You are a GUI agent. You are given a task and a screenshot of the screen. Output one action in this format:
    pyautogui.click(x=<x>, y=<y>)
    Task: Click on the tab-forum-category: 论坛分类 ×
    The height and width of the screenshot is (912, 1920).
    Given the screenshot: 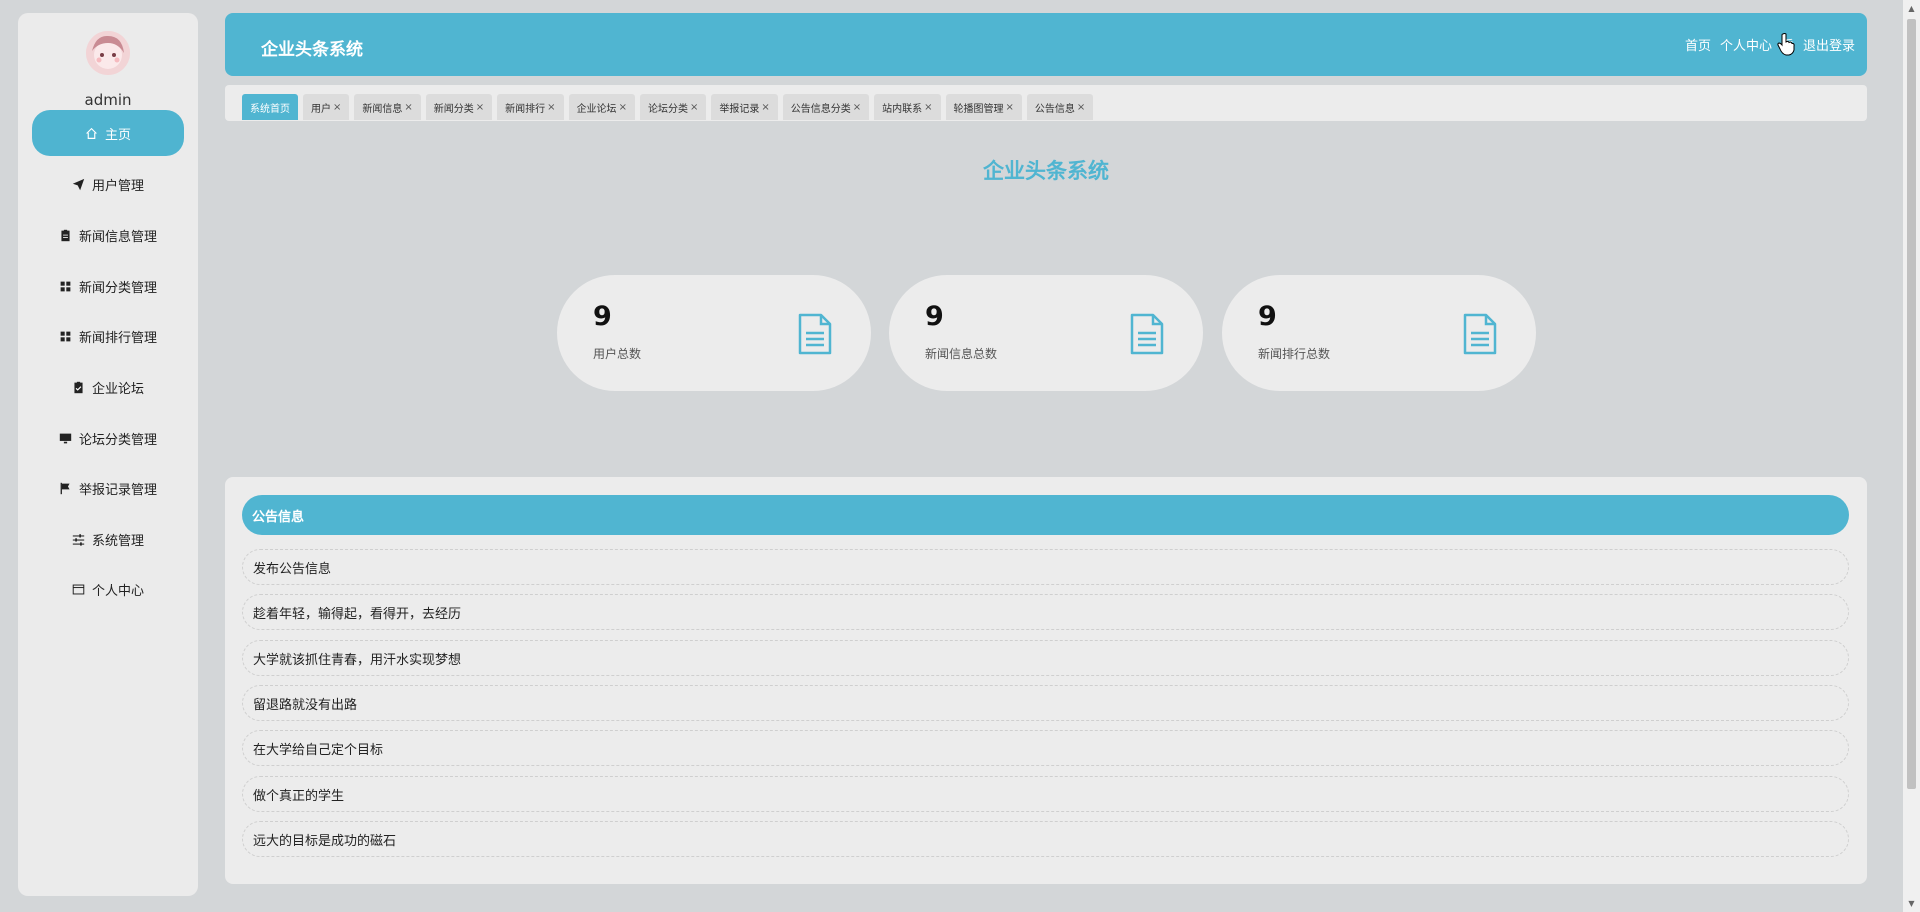 What is the action you would take?
    pyautogui.click(x=673, y=107)
    